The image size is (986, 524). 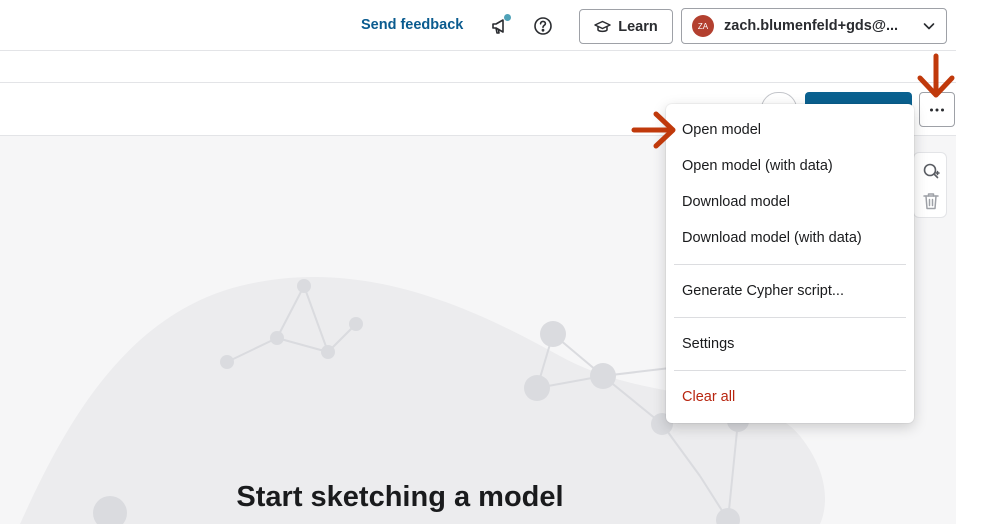 What do you see at coordinates (500, 26) in the screenshot?
I see `announcements-button` at bounding box center [500, 26].